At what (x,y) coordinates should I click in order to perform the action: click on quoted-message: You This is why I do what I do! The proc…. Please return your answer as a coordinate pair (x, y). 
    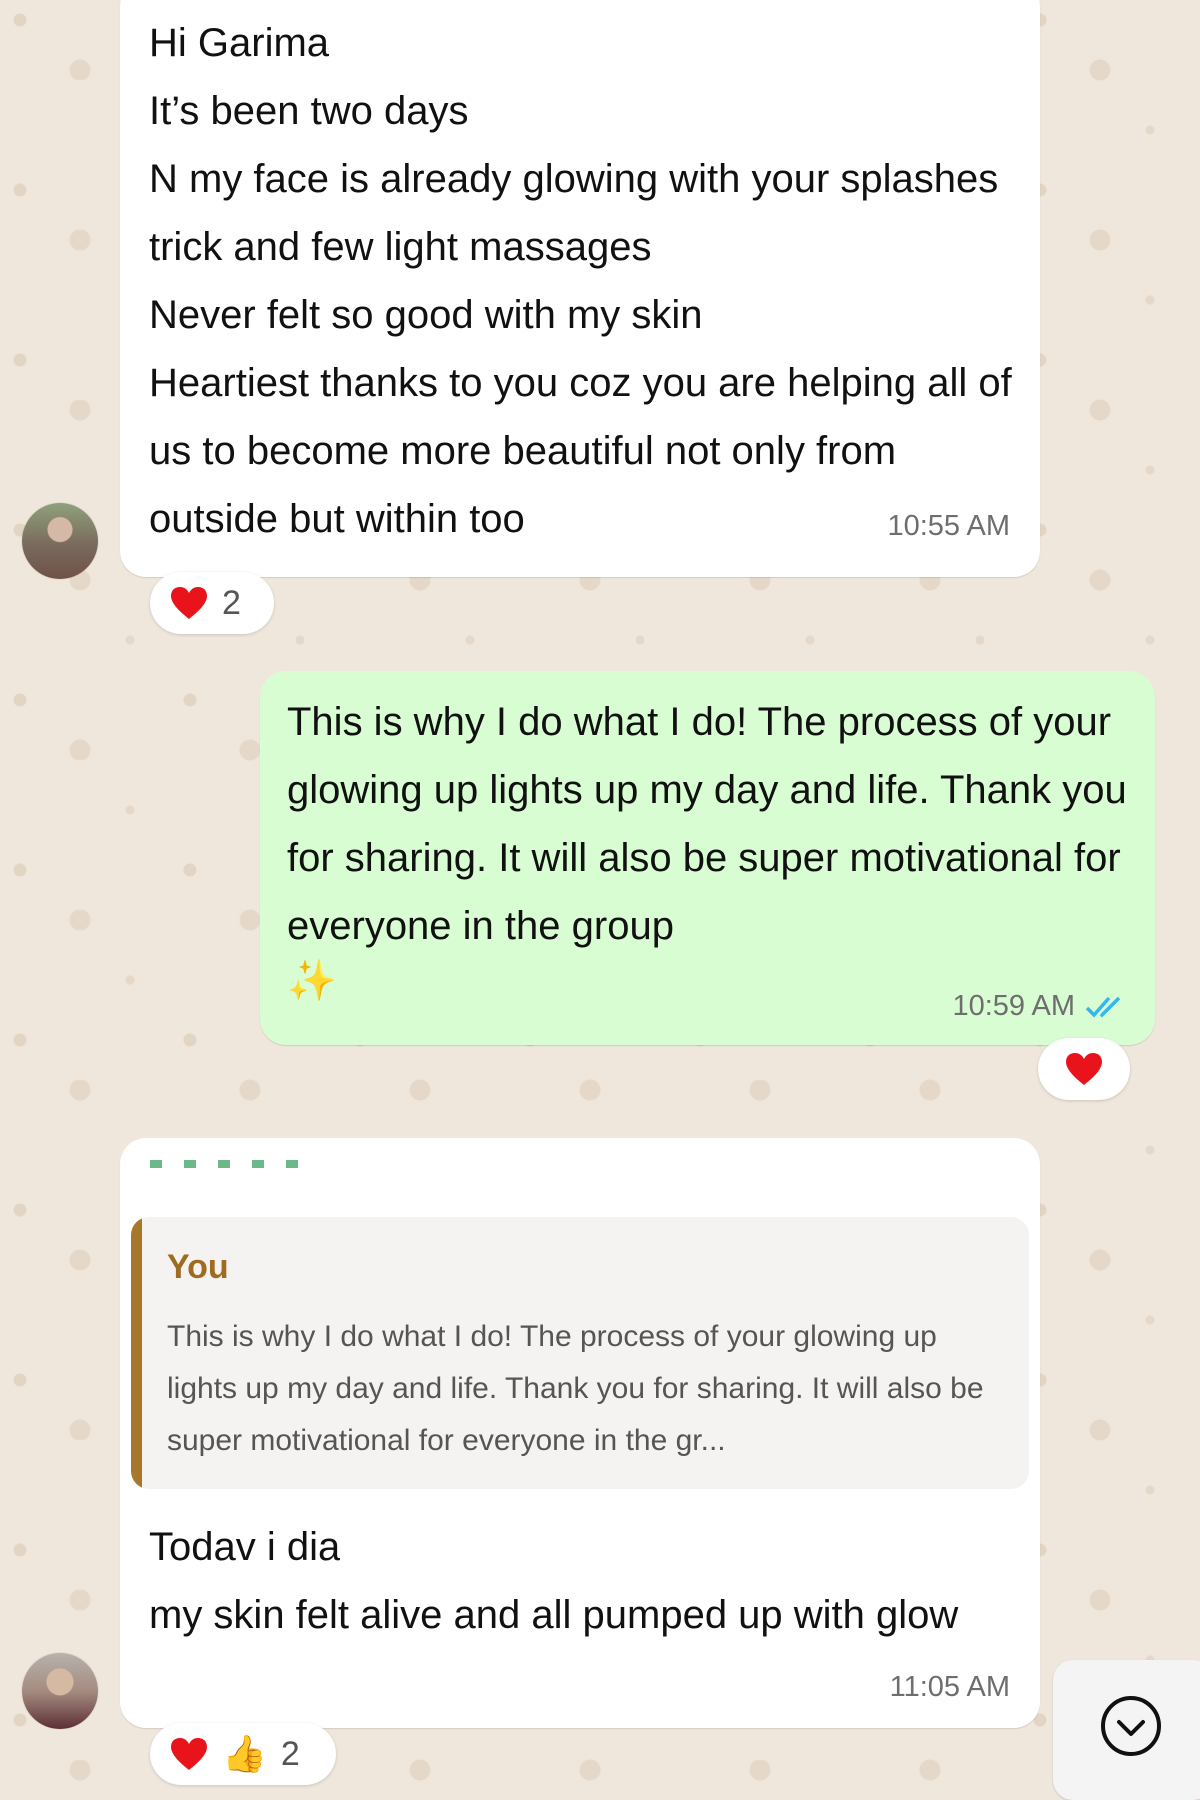
    Looking at the image, I should click on (580, 1353).